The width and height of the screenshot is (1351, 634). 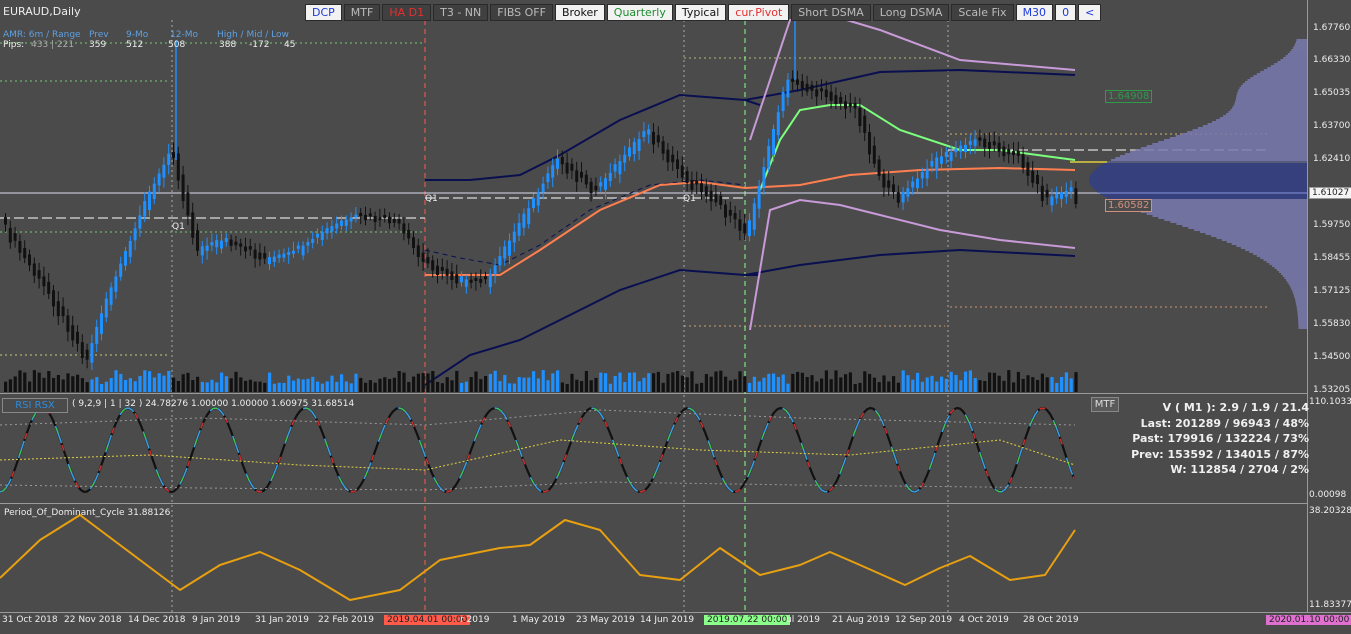 I want to click on price-tick-label: 1.55830, so click(x=1332, y=324).